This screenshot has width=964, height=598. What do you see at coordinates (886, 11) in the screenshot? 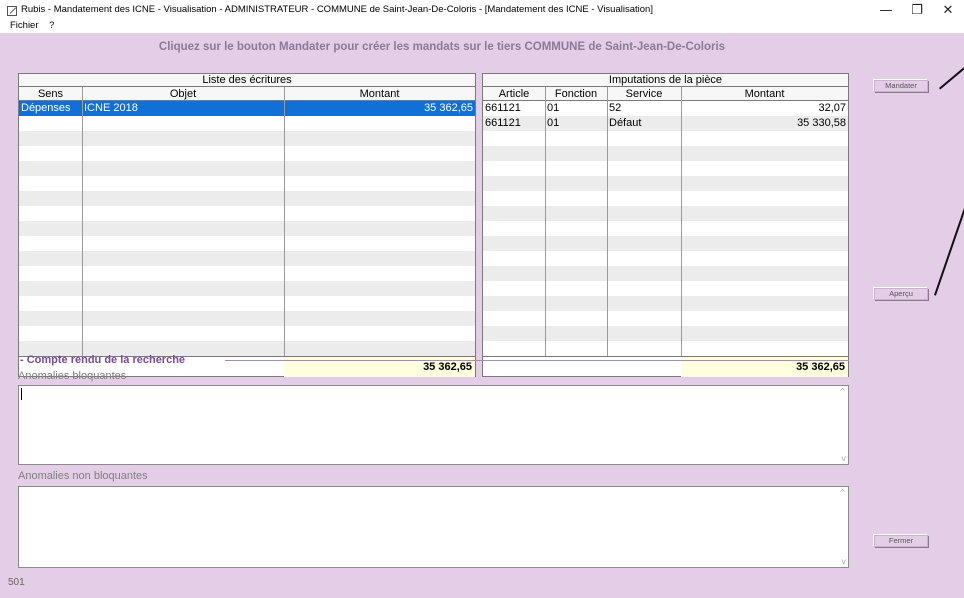
I see `minimize-button: —` at bounding box center [886, 11].